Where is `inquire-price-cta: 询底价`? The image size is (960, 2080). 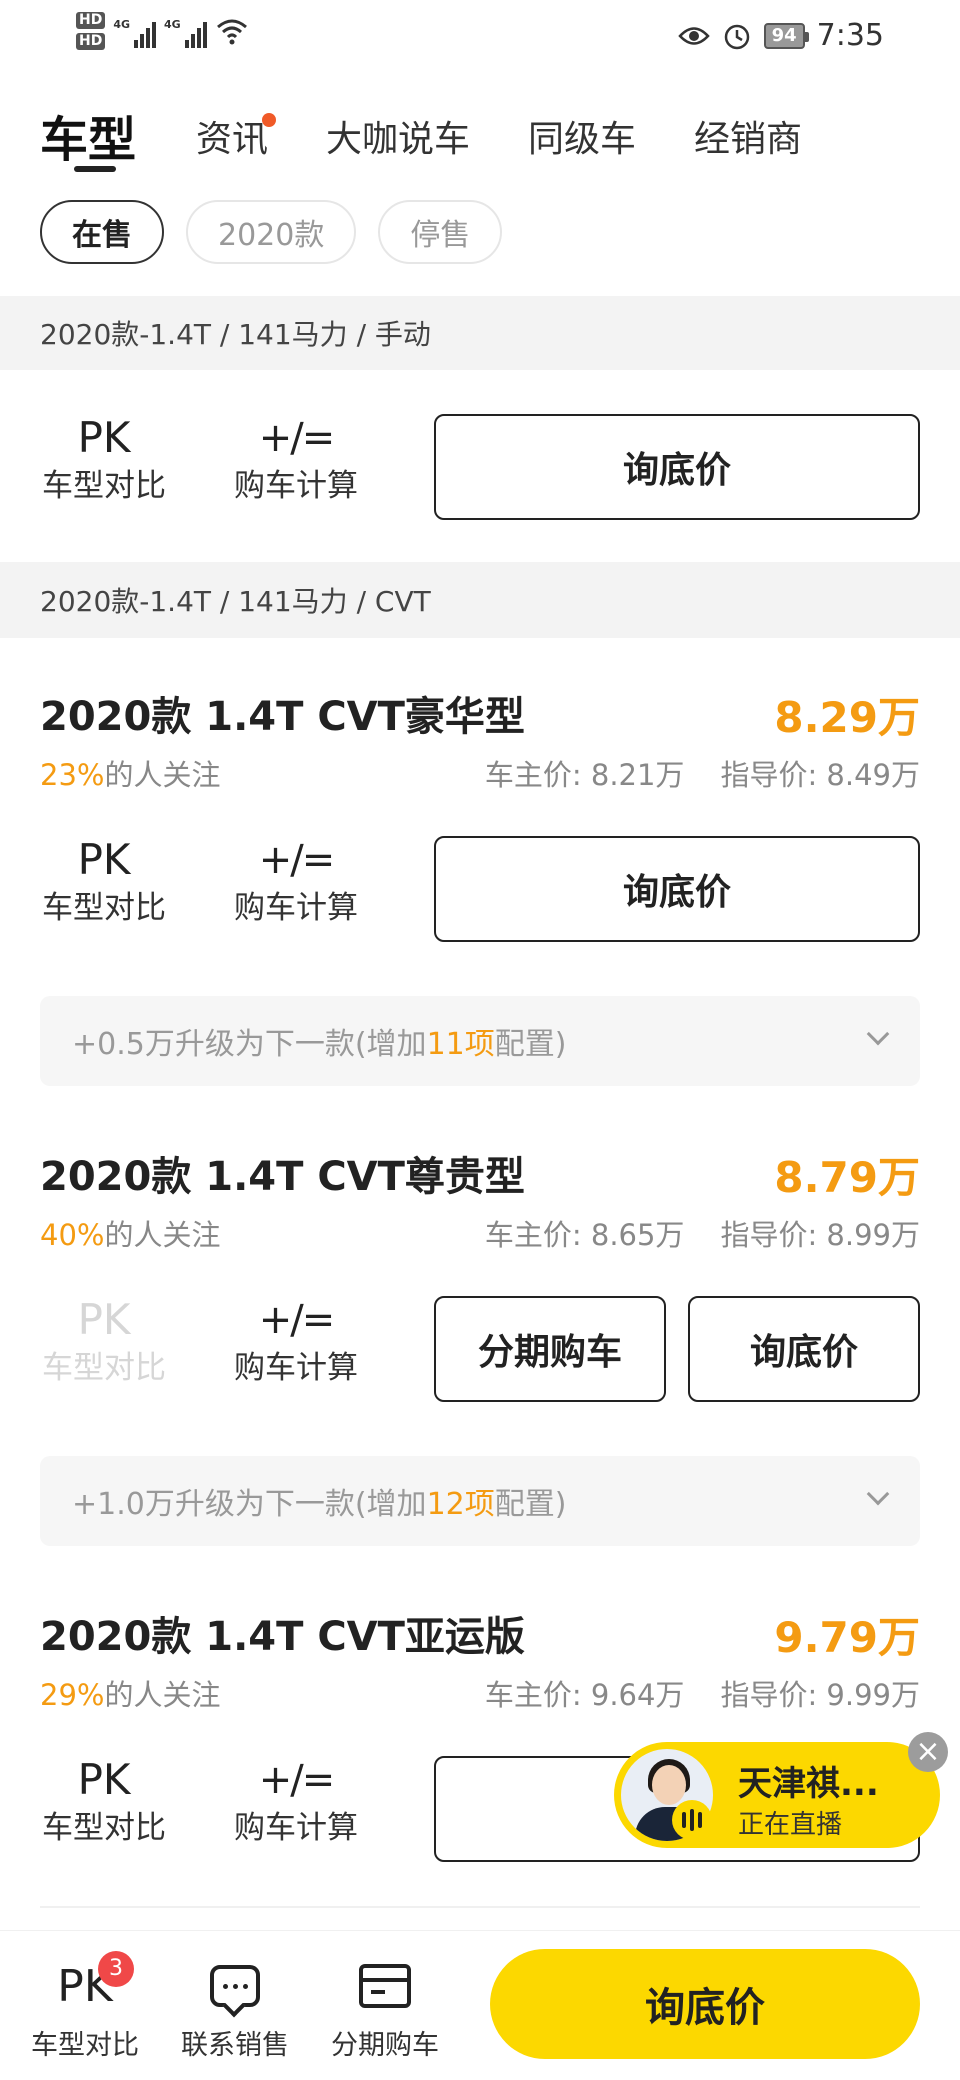
inquire-price-cta: 询底价 is located at coordinates (705, 2004).